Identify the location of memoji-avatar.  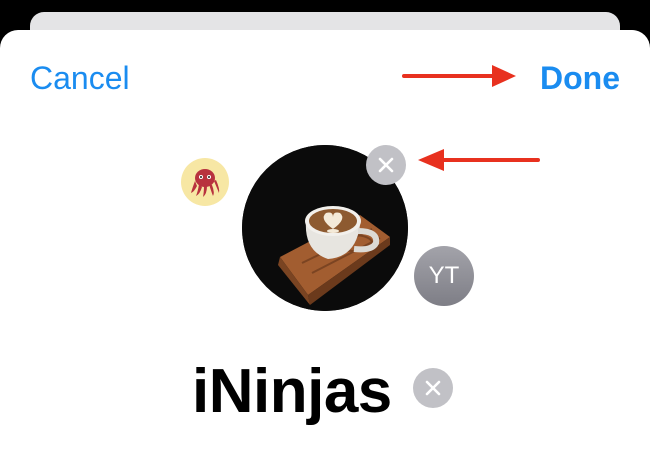
(205, 182).